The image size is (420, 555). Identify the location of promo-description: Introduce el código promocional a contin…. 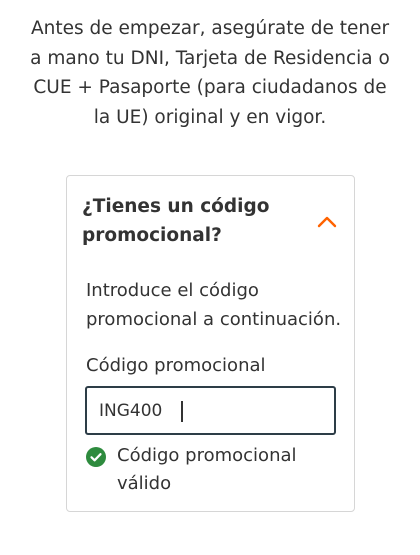
(214, 305).